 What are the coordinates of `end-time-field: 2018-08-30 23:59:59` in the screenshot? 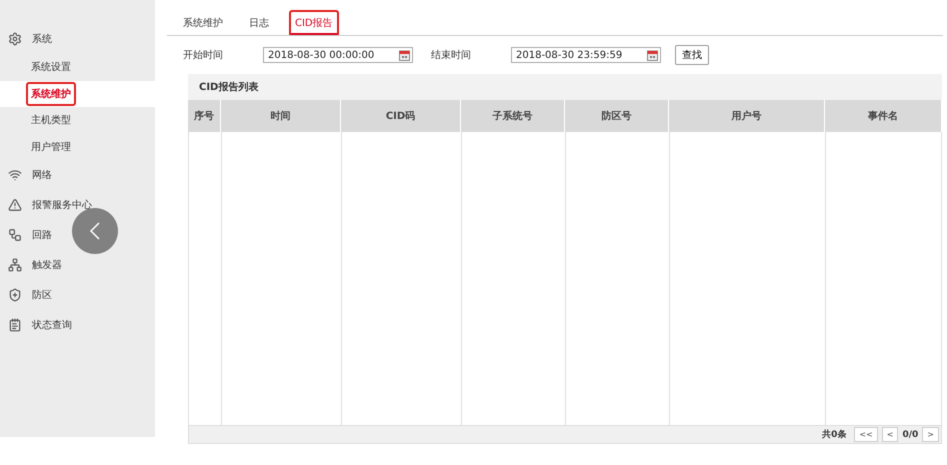 It's located at (586, 55).